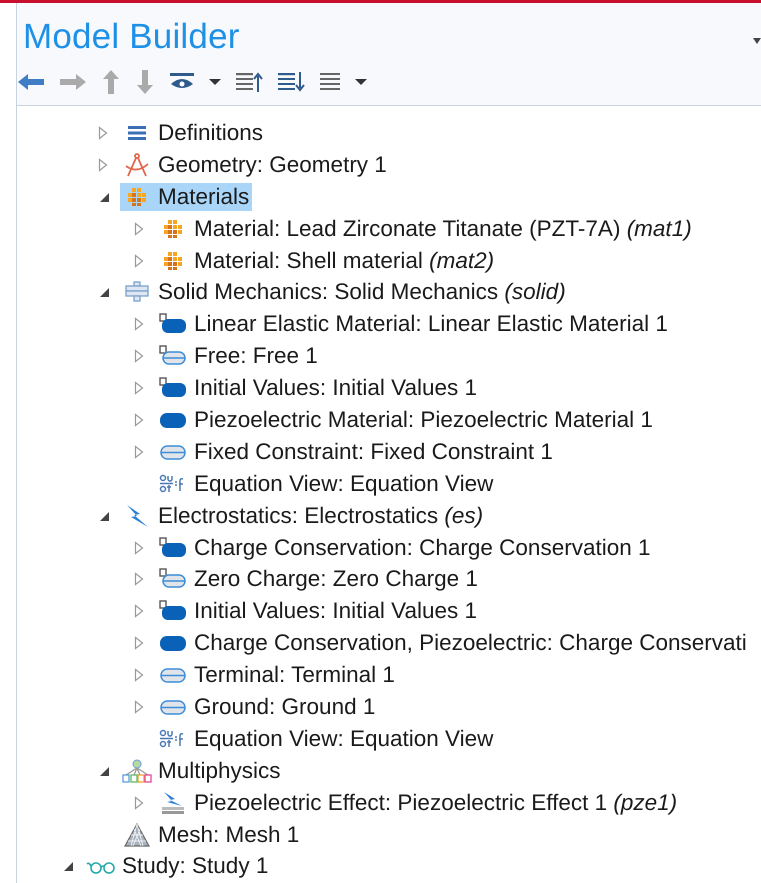  What do you see at coordinates (277, 675) in the screenshot?
I see `tree-item: Terminal: Terminal 1` at bounding box center [277, 675].